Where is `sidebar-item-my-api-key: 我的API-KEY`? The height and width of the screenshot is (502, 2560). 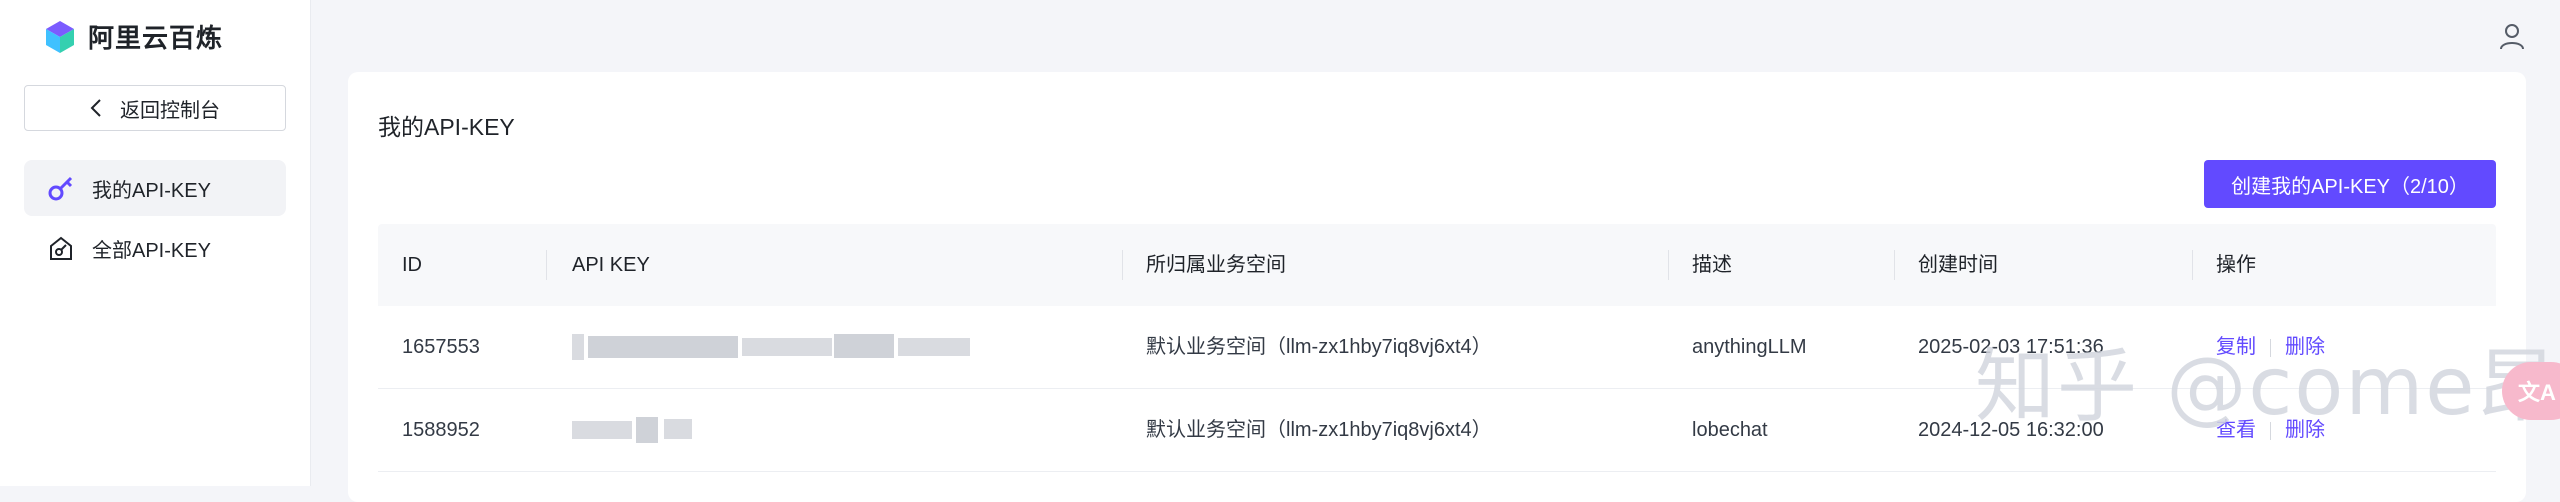 sidebar-item-my-api-key: 我的API-KEY is located at coordinates (155, 188).